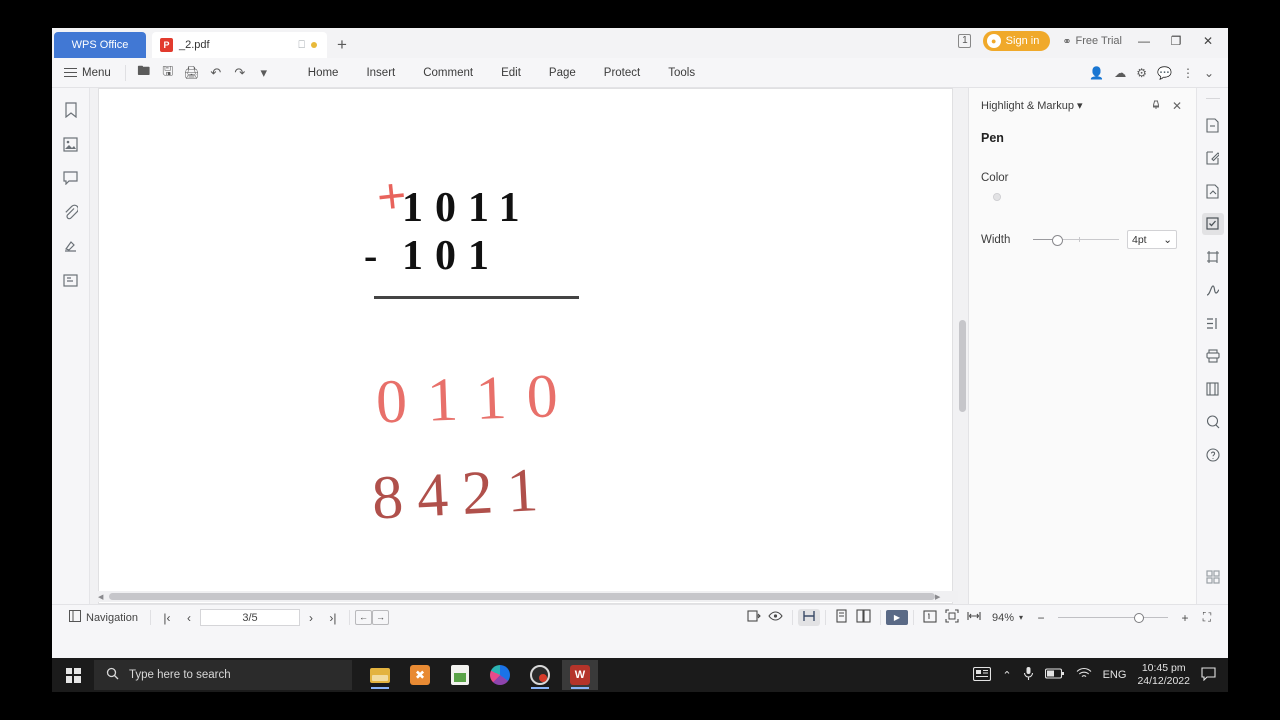 The width and height of the screenshot is (1280, 720). What do you see at coordinates (930, 617) in the screenshot?
I see `actual-size-icon` at bounding box center [930, 617].